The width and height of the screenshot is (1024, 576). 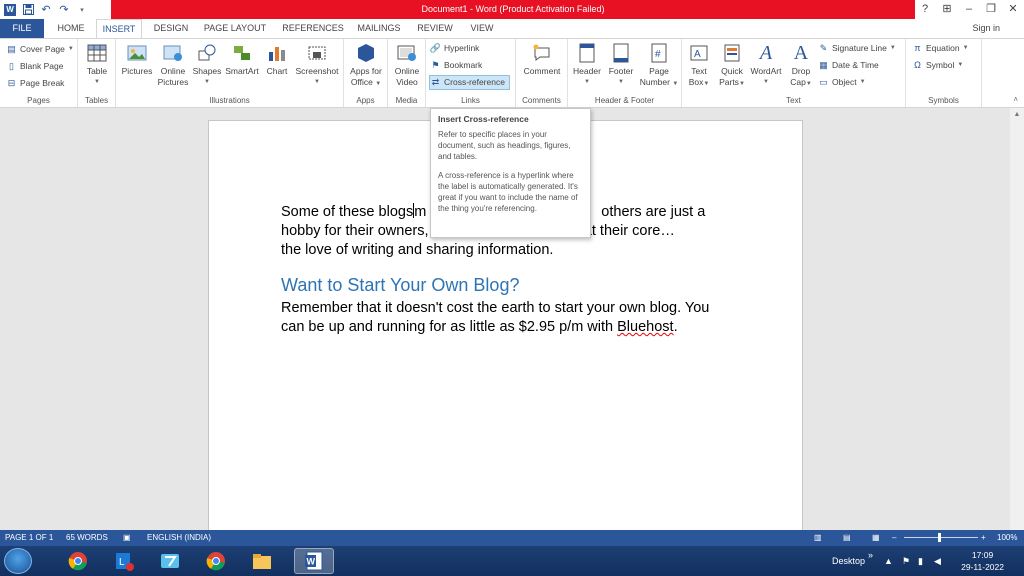 I want to click on footer-button: Footer ▼, so click(x=621, y=65).